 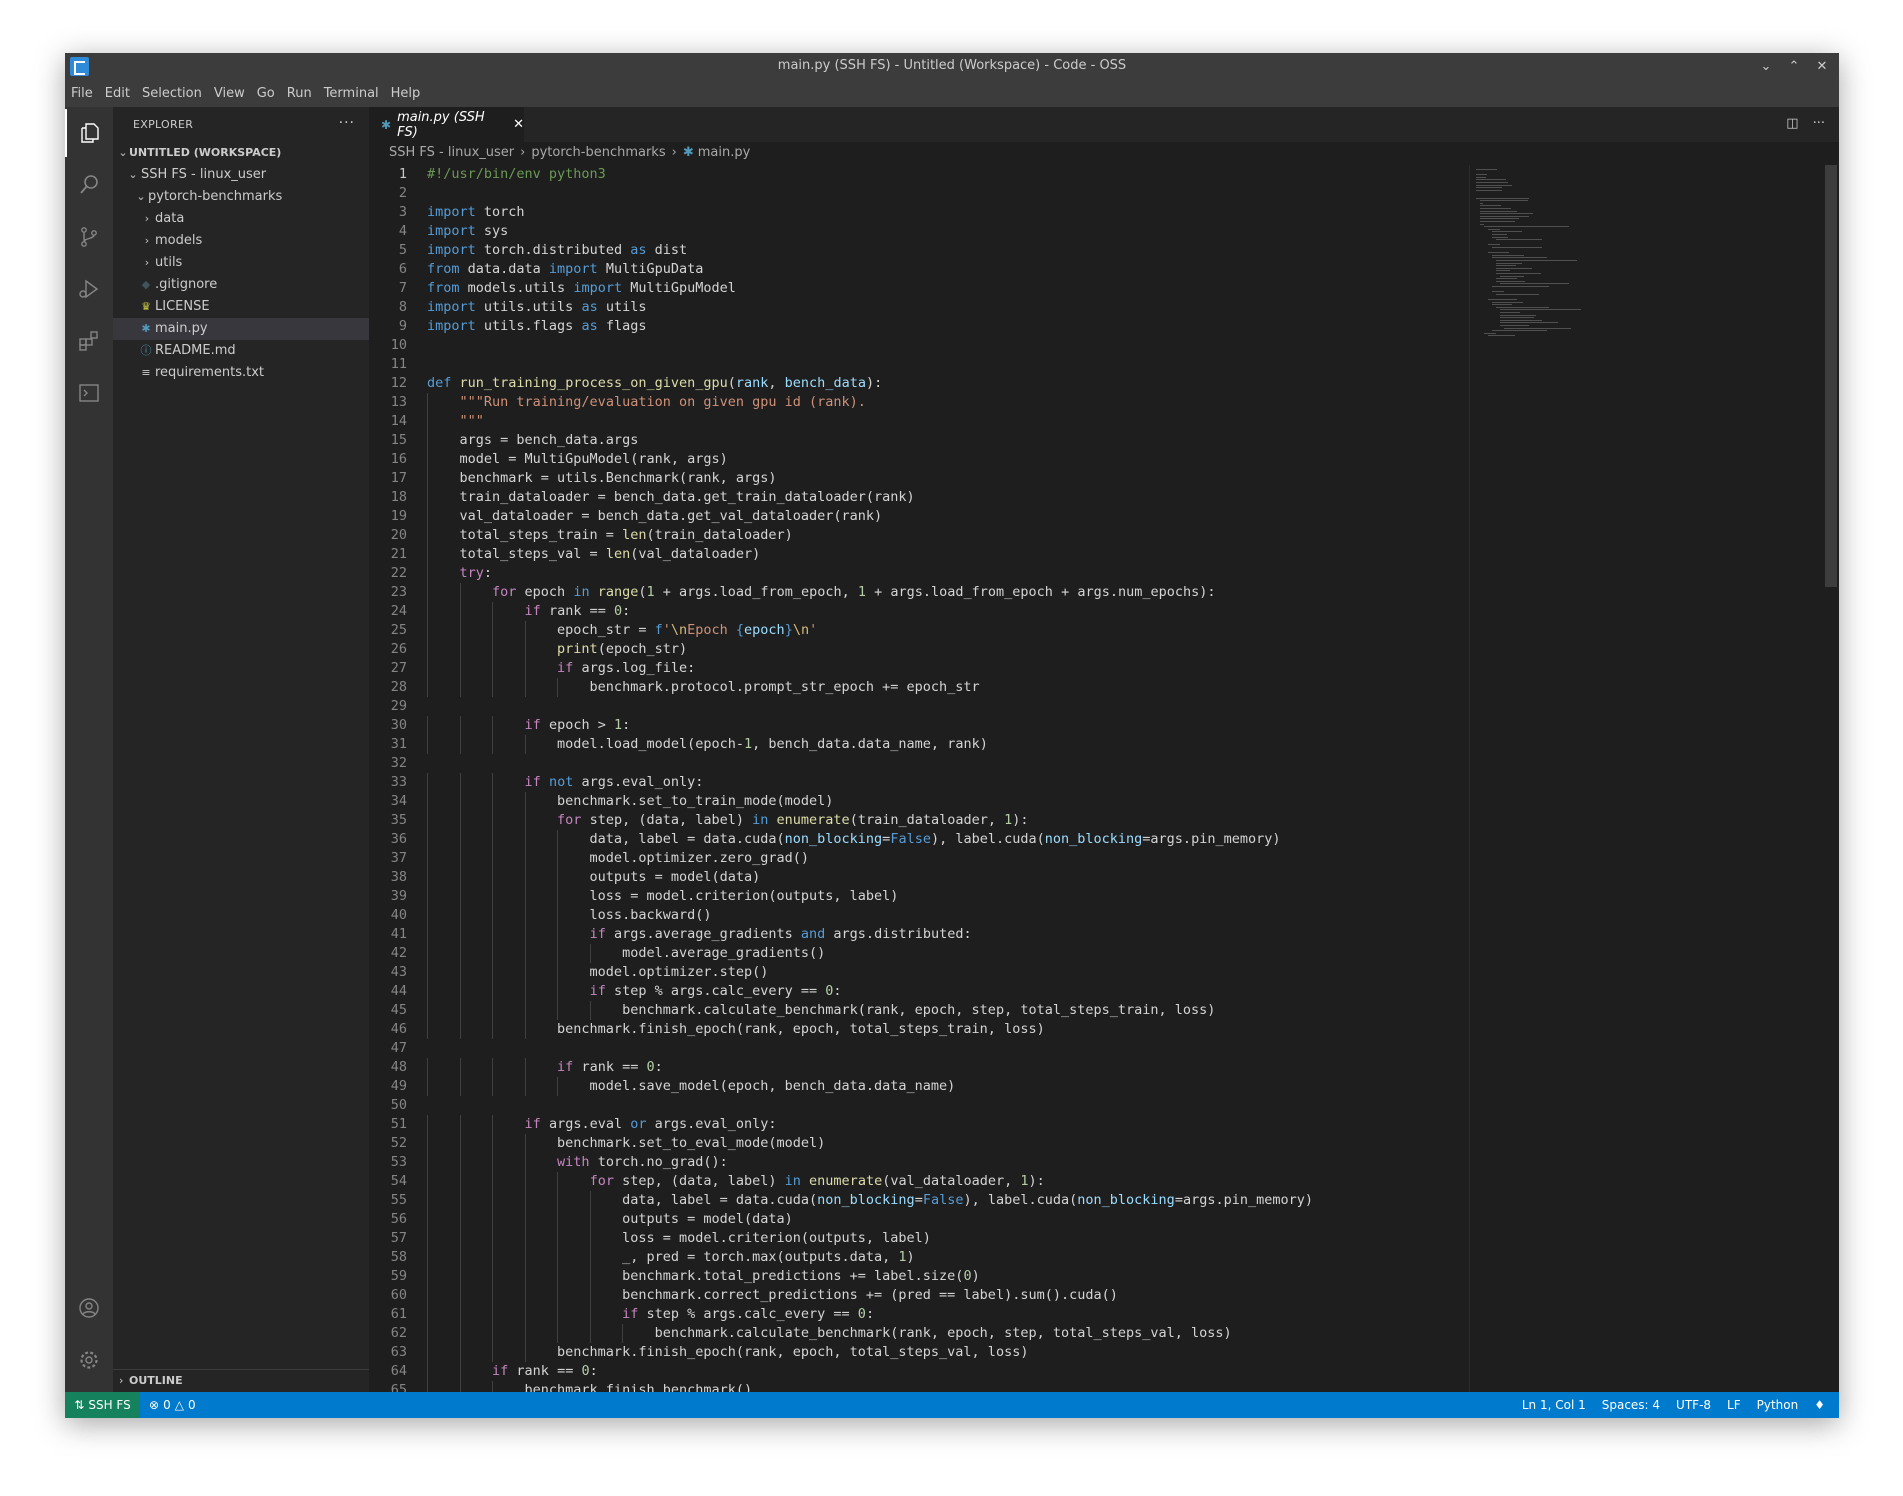 What do you see at coordinates (919, 1386) in the screenshot?
I see `code-line: 65 benchmark.finish_benchmark()` at bounding box center [919, 1386].